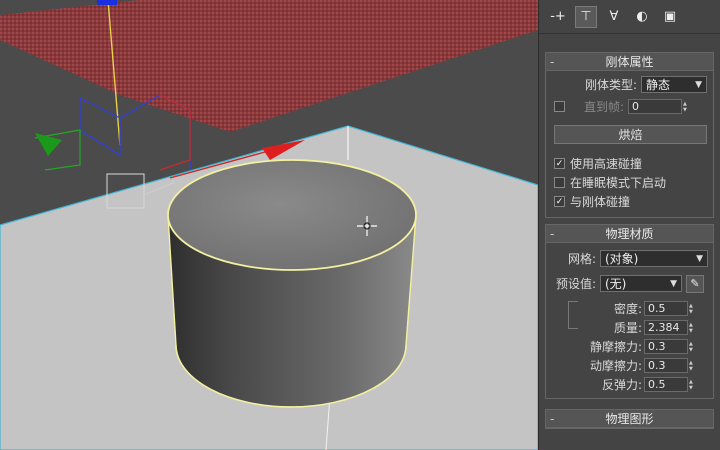 The image size is (720, 450). What do you see at coordinates (666, 346) in the screenshot?
I see `static-friction-field: 0.3` at bounding box center [666, 346].